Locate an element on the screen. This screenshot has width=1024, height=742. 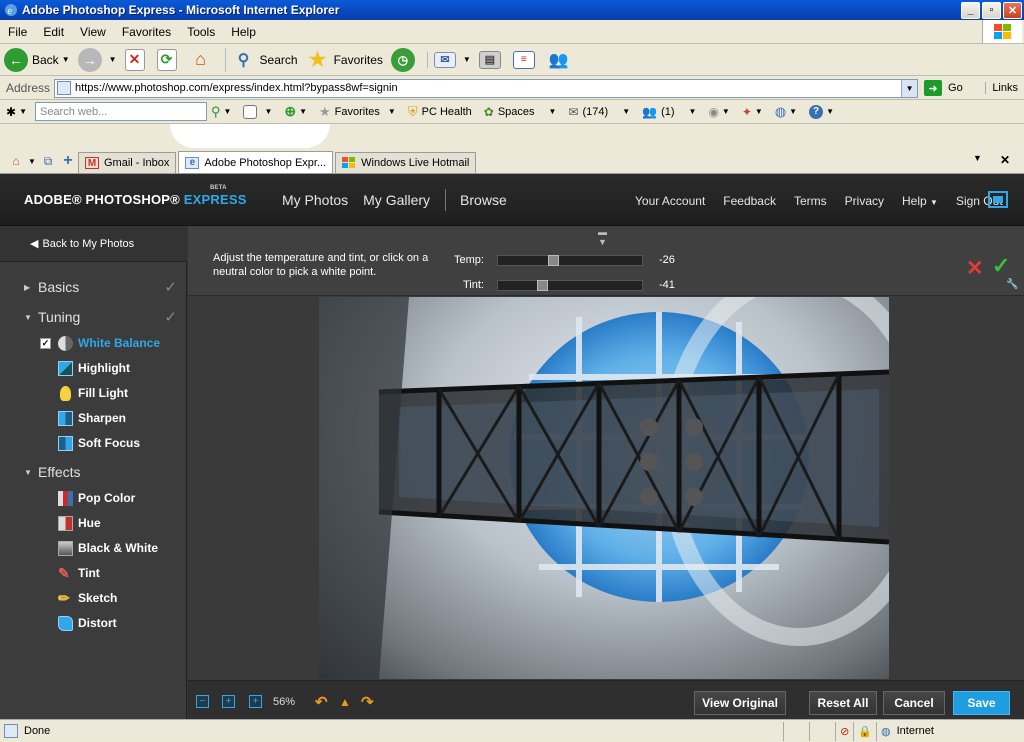
edit-button: ≡ is located at coordinates (525, 59).